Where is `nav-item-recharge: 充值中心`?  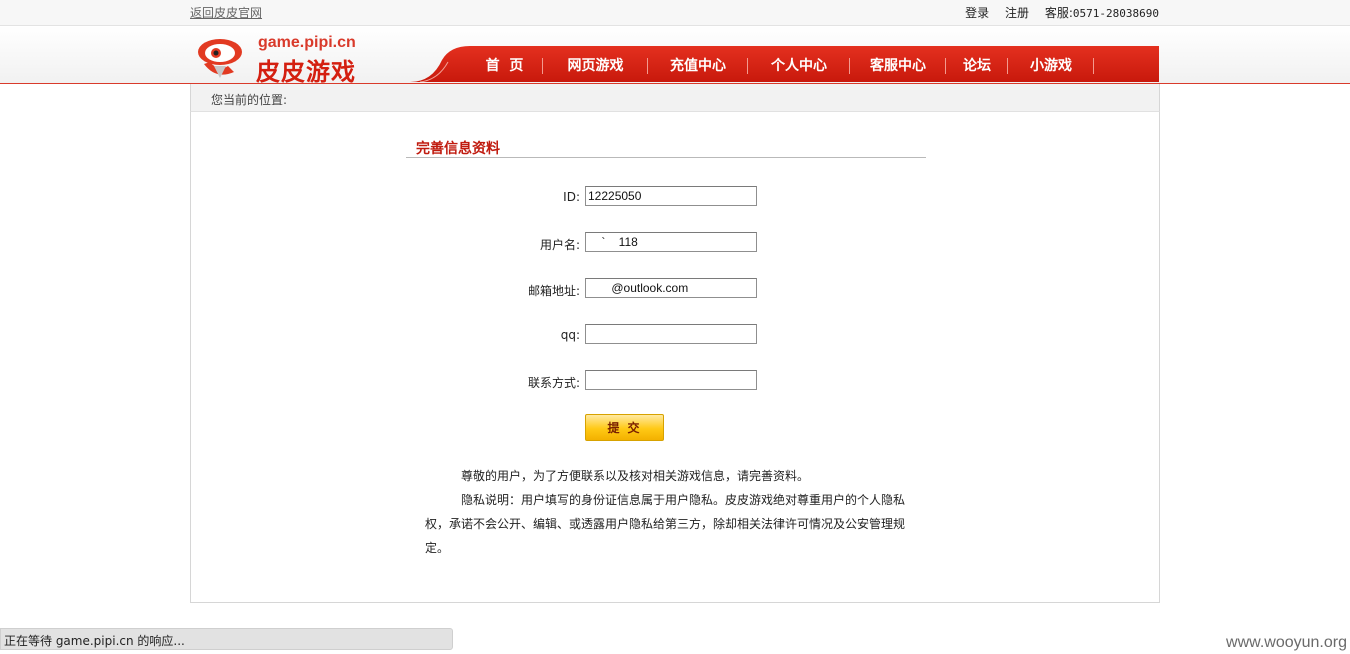 nav-item-recharge: 充值中心 is located at coordinates (698, 63).